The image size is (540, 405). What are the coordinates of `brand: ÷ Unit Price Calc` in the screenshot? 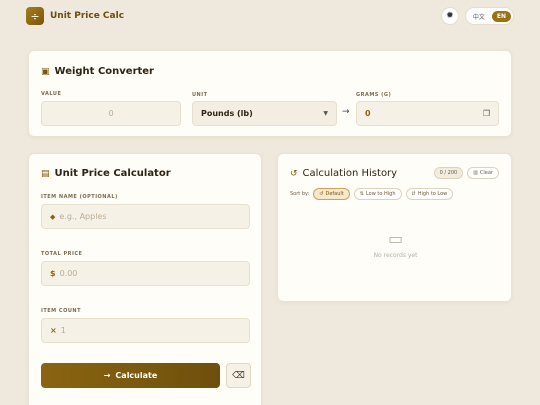 It's located at (75, 16).